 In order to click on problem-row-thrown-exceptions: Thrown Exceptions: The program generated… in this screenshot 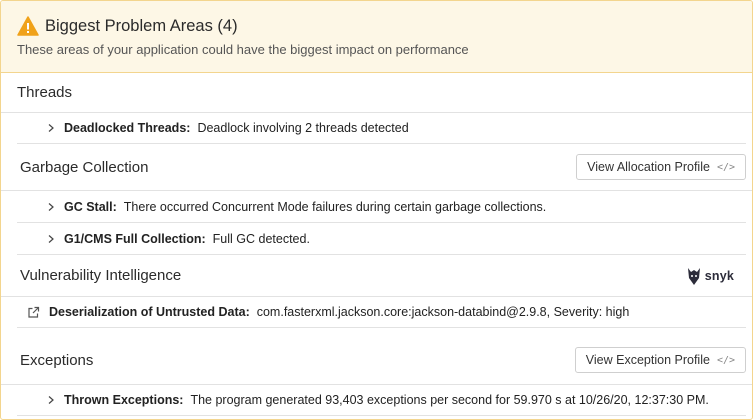, I will do `click(381, 400)`.